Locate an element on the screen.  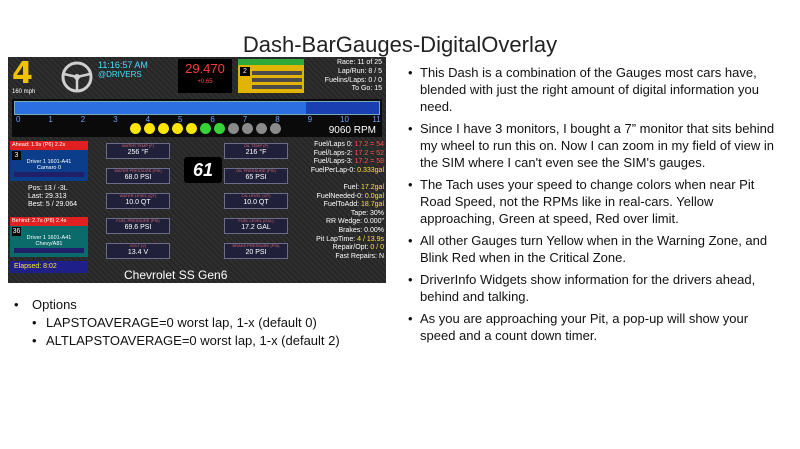
gauge-bar: WATER LEVEL (QT) 10.0 QT is located at coordinates (138, 201).